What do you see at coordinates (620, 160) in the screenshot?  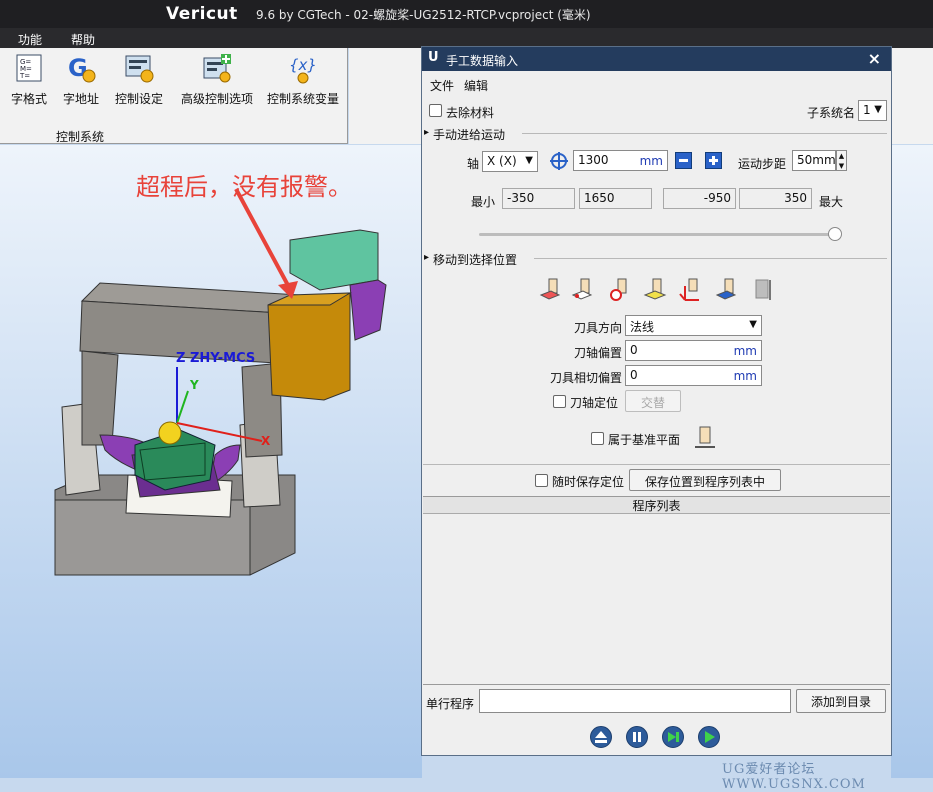 I see `position-input: 1300 mm` at bounding box center [620, 160].